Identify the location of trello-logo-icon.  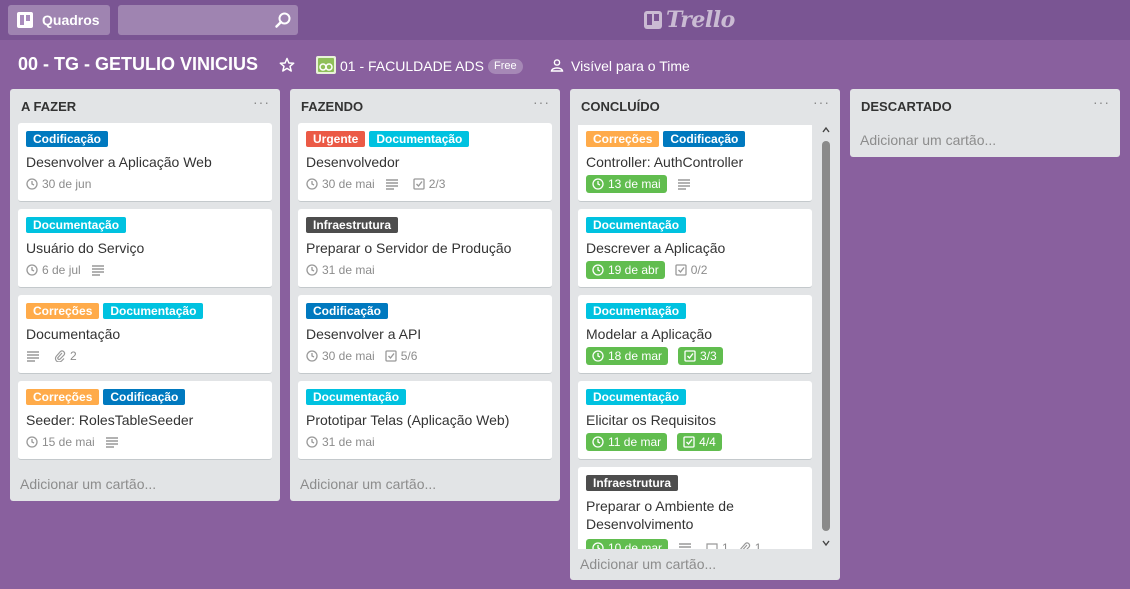
(653, 20).